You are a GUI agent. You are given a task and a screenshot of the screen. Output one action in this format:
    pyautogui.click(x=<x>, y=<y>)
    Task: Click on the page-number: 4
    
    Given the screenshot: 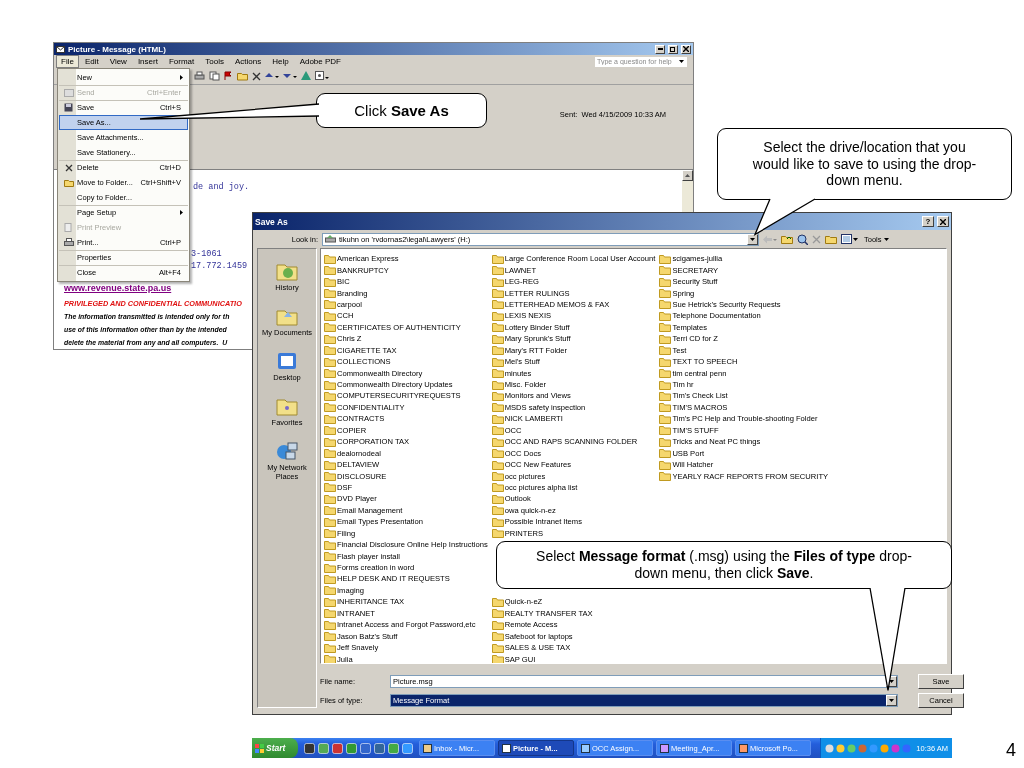 What is the action you would take?
    pyautogui.click(x=1011, y=750)
    